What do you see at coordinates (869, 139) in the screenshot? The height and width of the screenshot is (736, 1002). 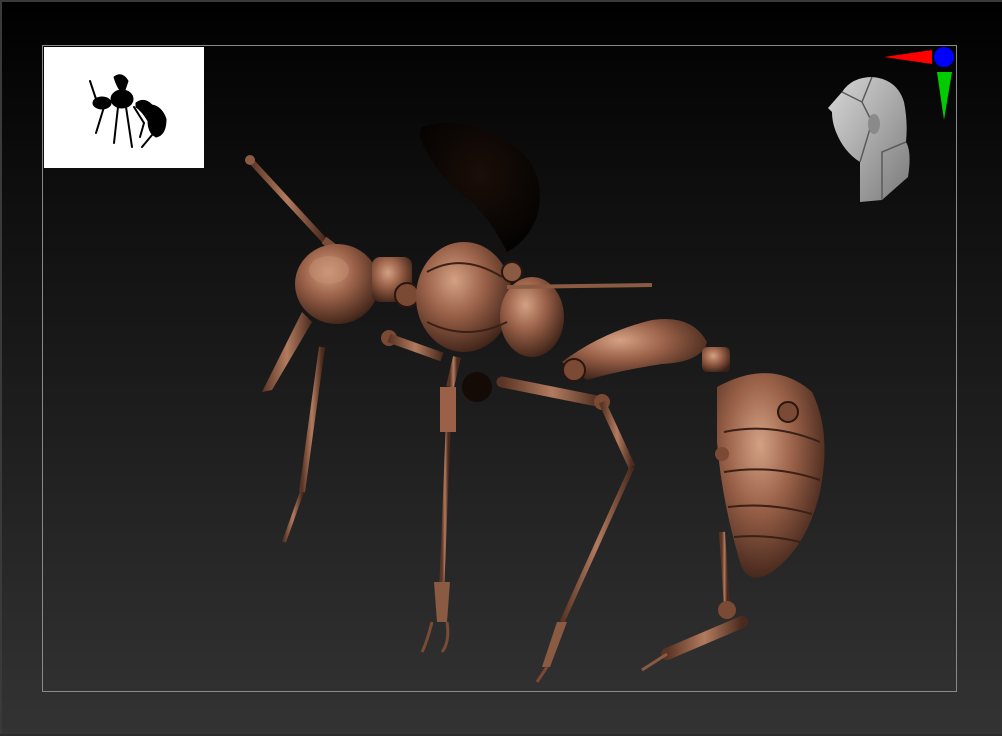 I see `head-icon` at bounding box center [869, 139].